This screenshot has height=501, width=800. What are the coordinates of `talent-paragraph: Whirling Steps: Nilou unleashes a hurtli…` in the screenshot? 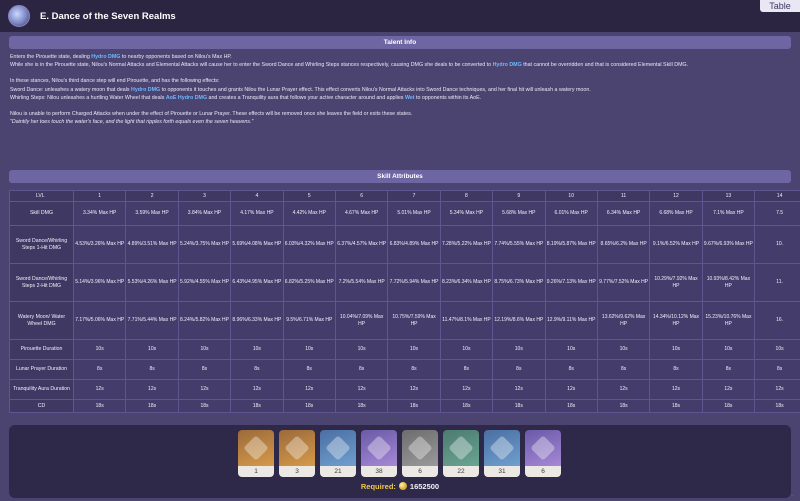 It's located at (400, 98).